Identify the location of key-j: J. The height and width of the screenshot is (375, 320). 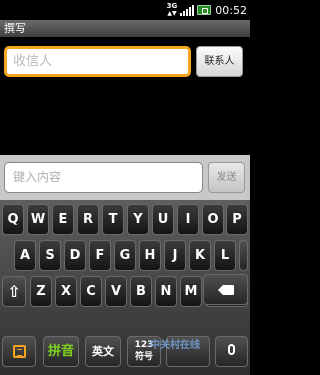
(175, 255).